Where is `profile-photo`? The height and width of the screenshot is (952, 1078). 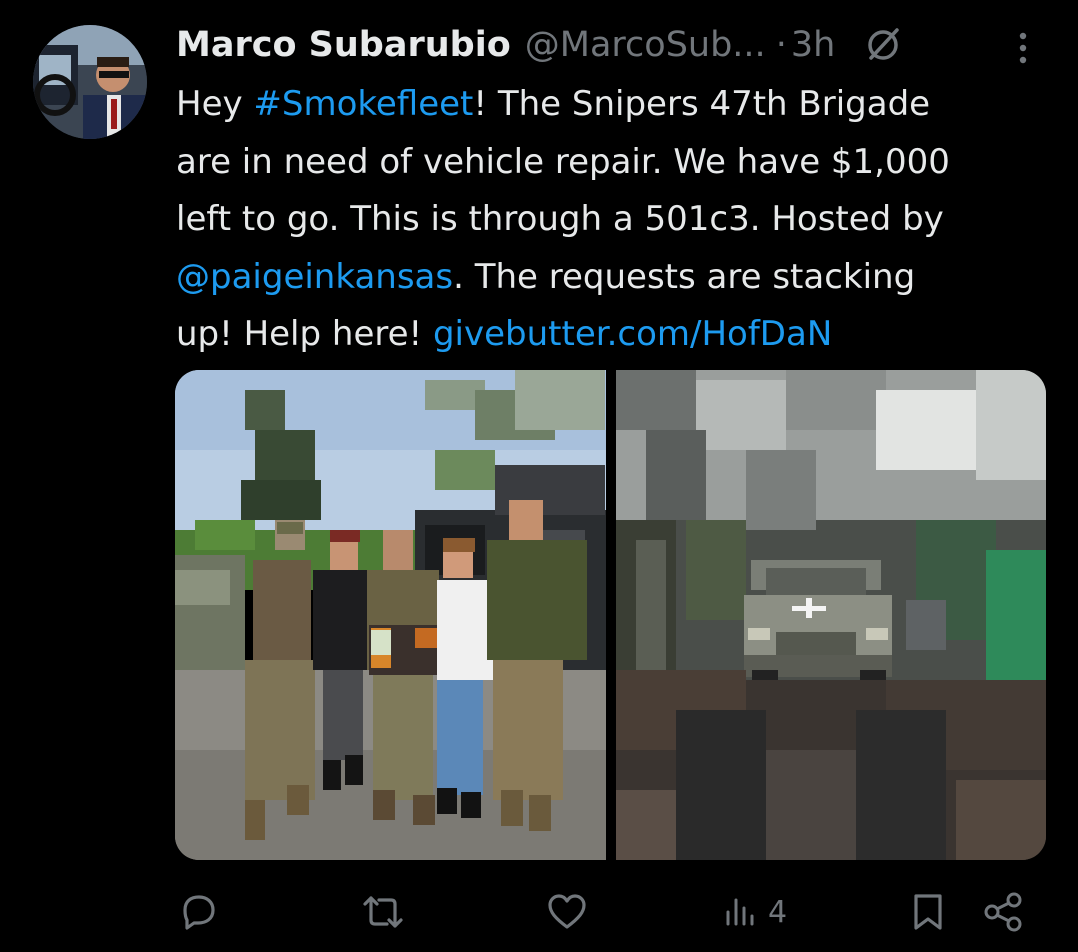
profile-photo is located at coordinates (90, 82).